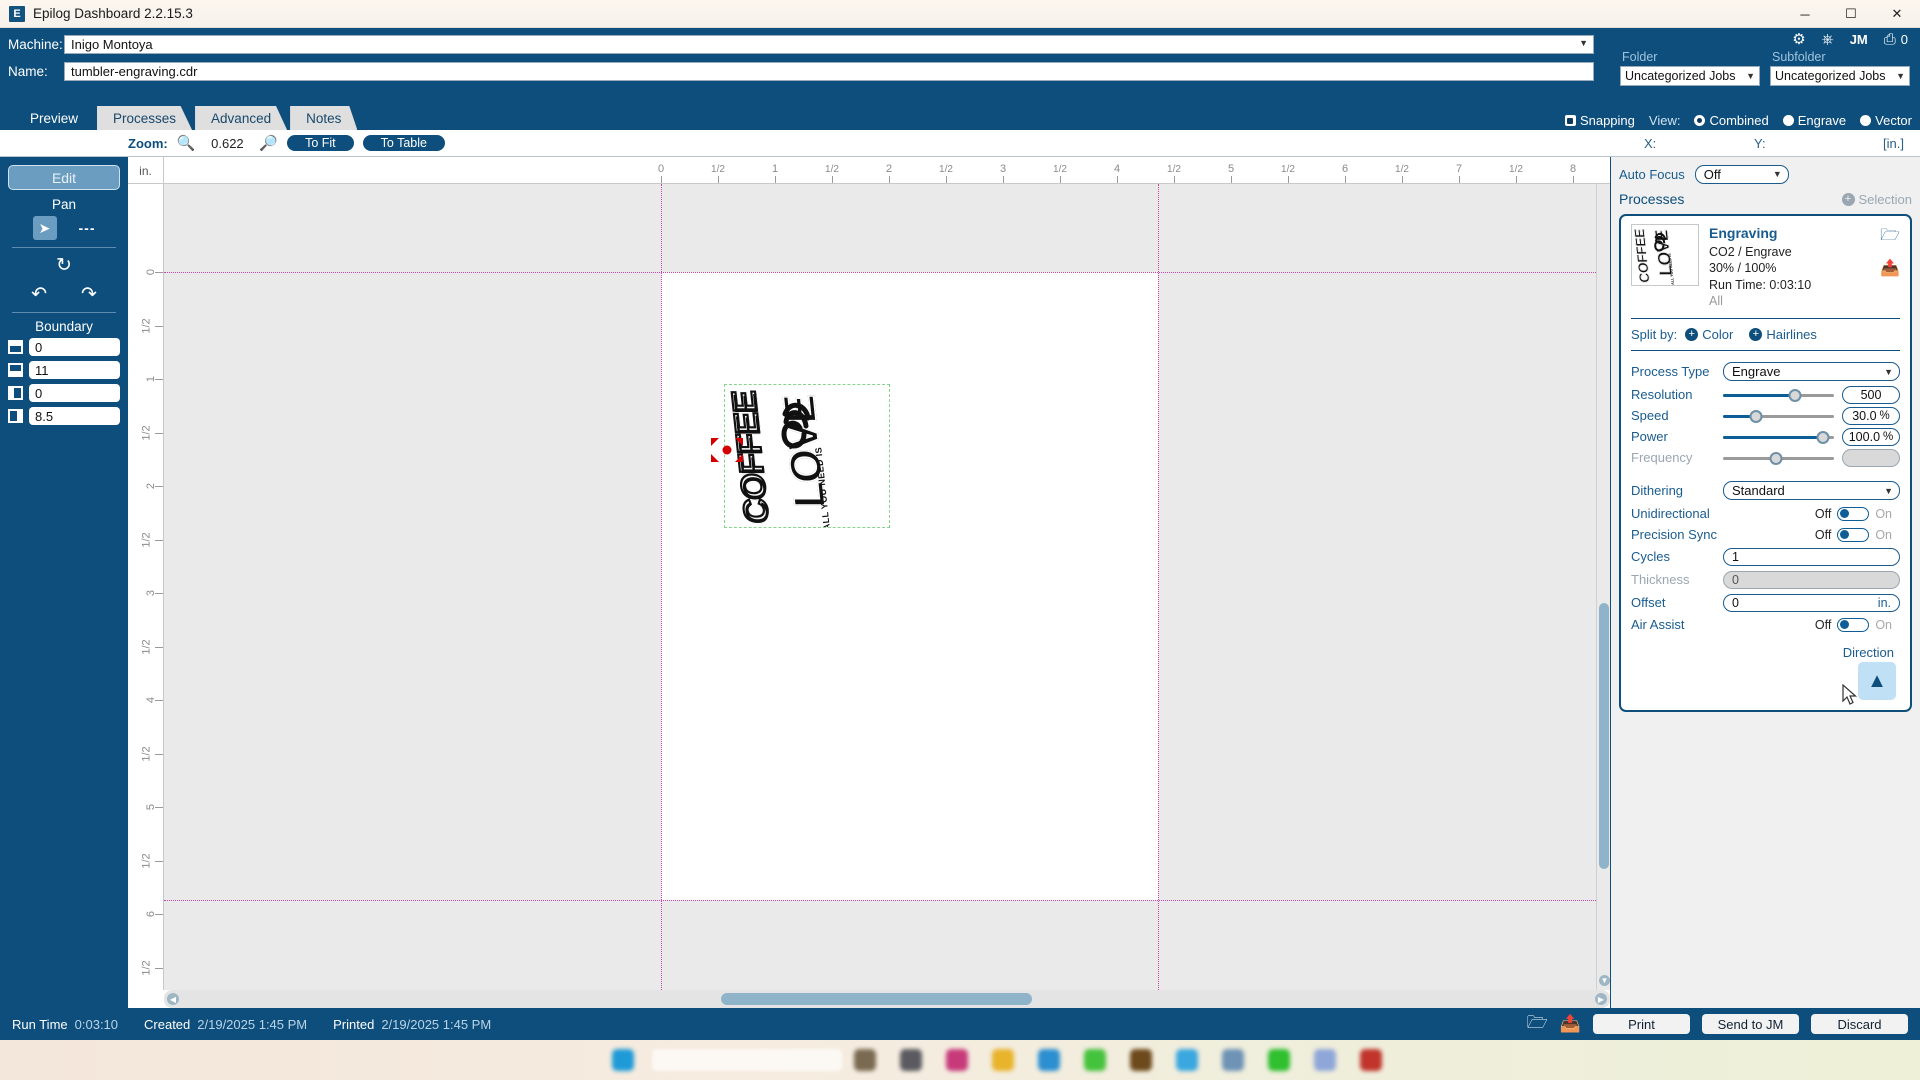  What do you see at coordinates (1886, 120) in the screenshot?
I see `view-mode-vector: Vector` at bounding box center [1886, 120].